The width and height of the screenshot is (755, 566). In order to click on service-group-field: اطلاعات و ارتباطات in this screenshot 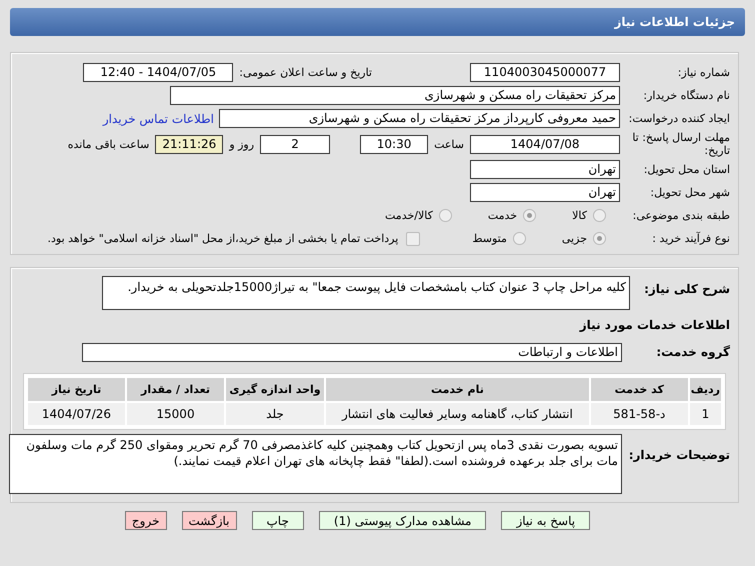, I will do `click(352, 352)`.